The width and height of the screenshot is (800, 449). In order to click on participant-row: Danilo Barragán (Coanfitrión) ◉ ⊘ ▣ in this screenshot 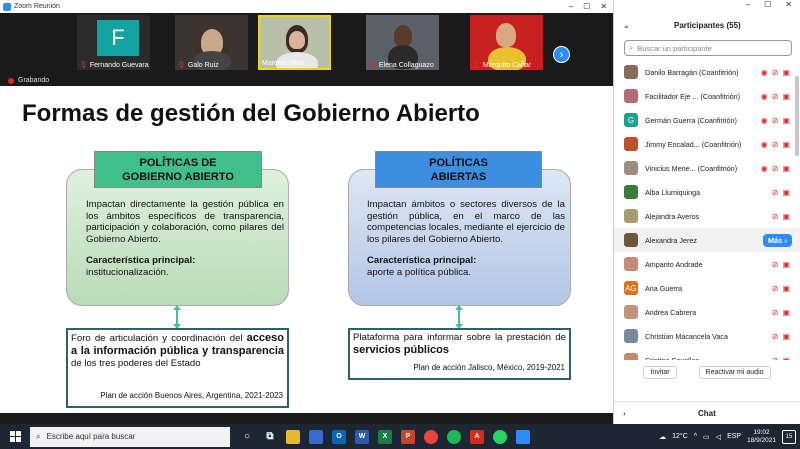, I will do `click(707, 72)`.